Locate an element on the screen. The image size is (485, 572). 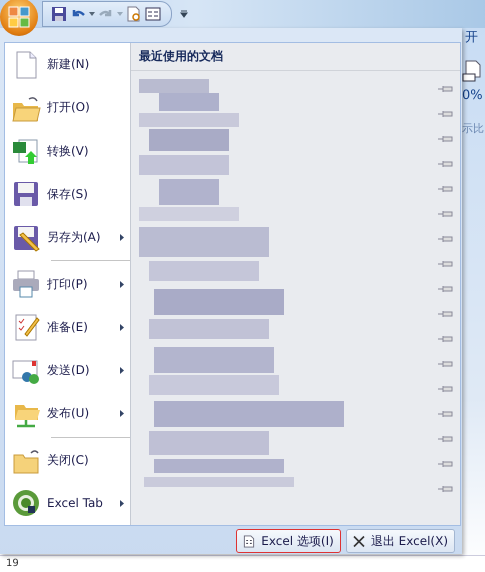
recent-documents-title: 最近使用的文档 is located at coordinates (295, 57).